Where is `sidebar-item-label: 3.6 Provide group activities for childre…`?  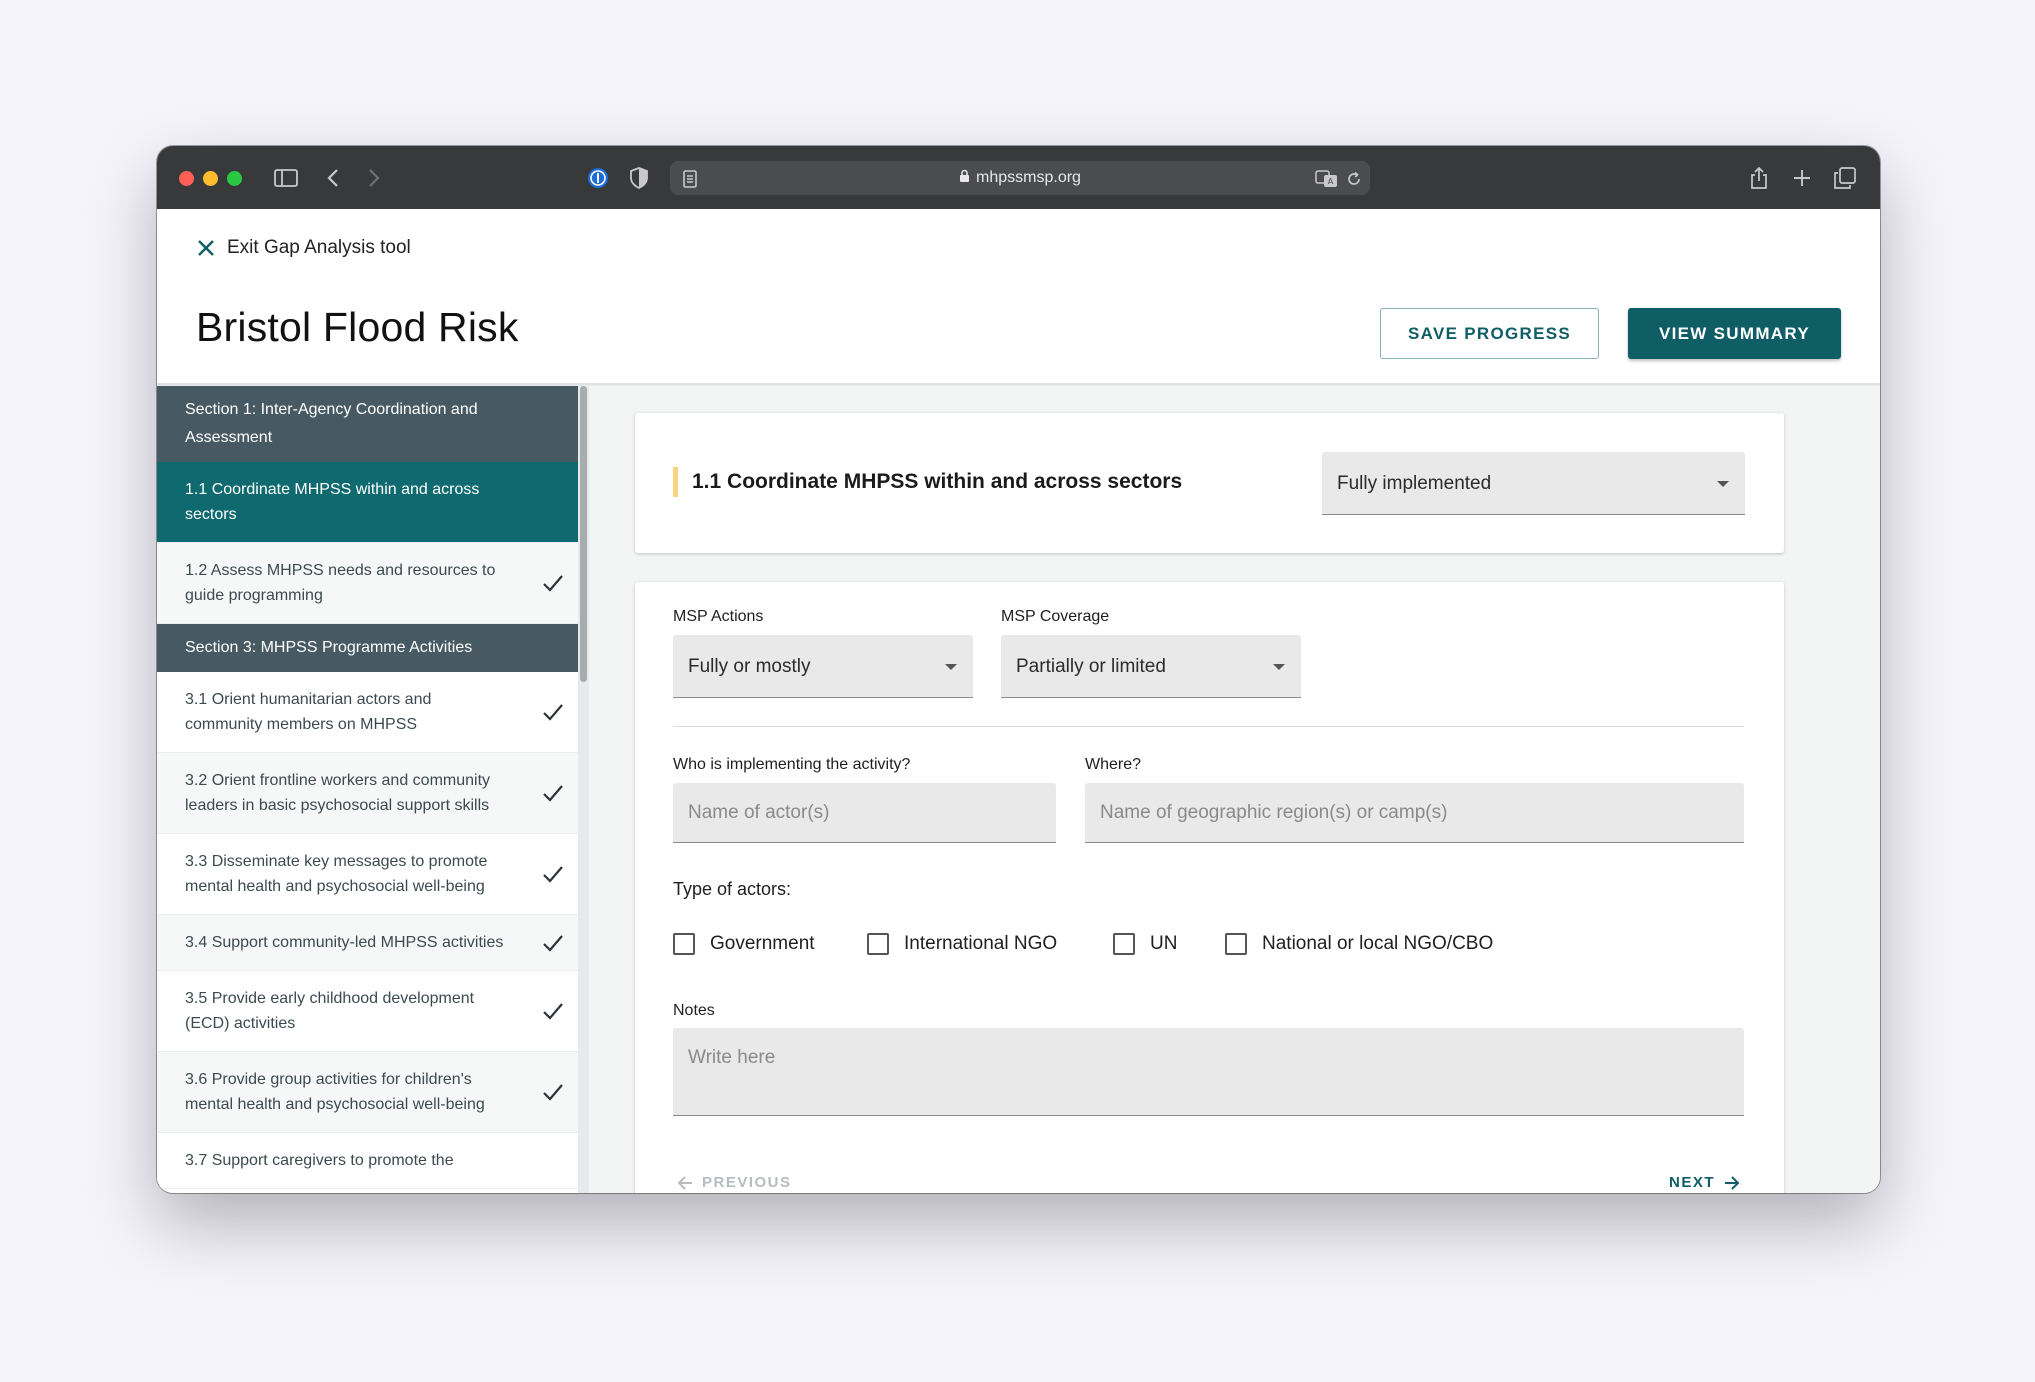 sidebar-item-label: 3.6 Provide group activities for childre… is located at coordinates (335, 1092).